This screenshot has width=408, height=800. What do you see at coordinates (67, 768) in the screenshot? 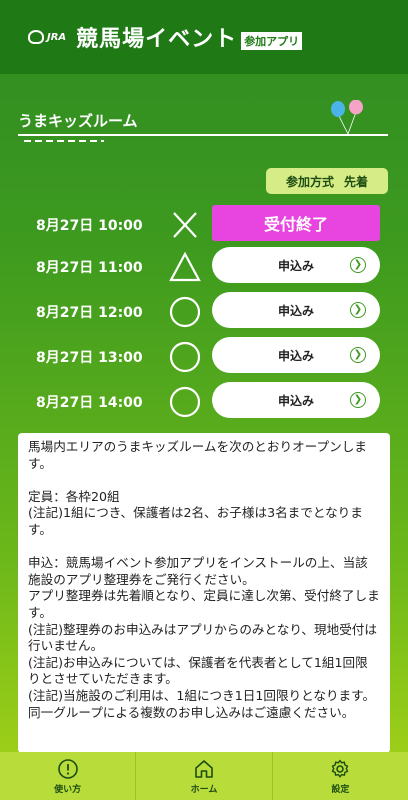
I see `info-icon` at bounding box center [67, 768].